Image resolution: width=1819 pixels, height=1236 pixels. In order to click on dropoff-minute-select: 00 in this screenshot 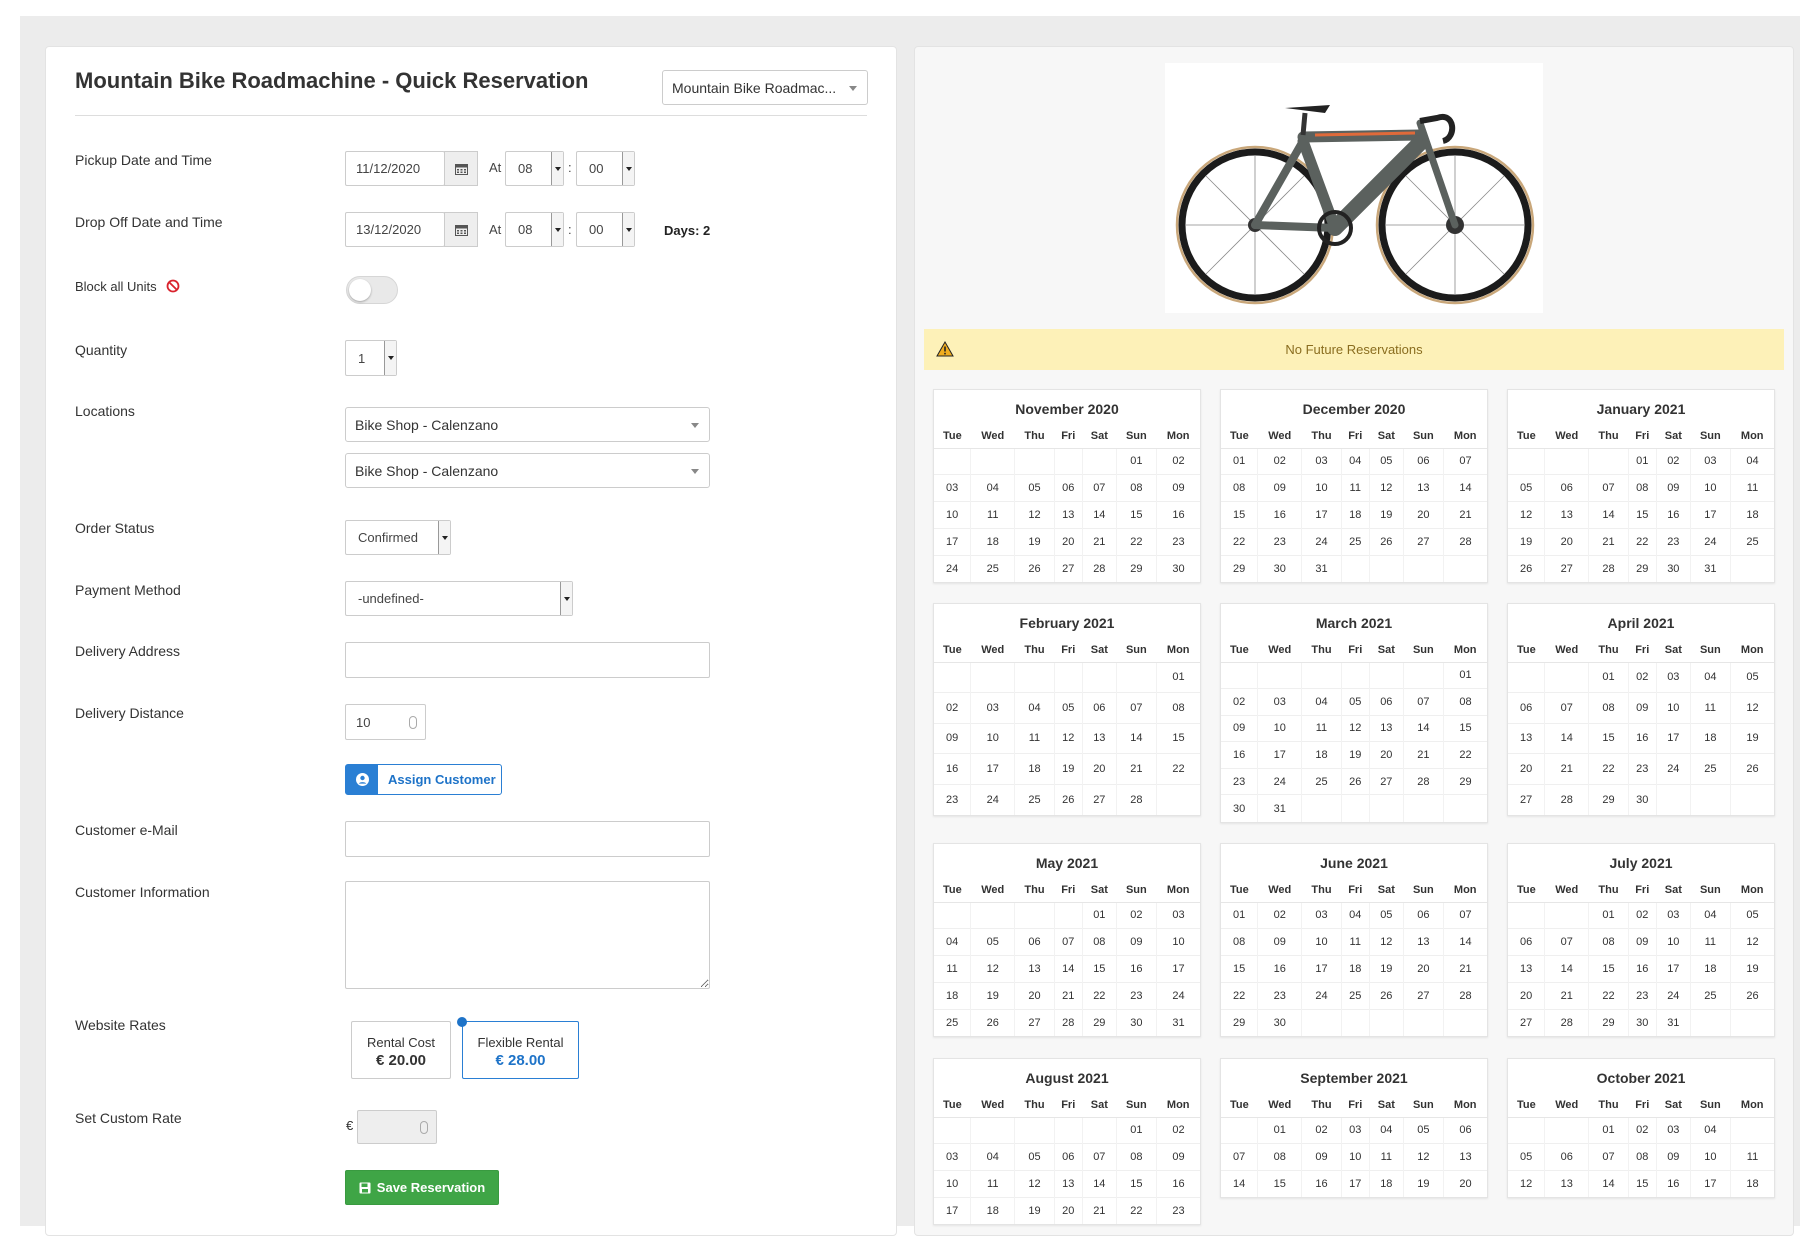, I will do `click(605, 229)`.